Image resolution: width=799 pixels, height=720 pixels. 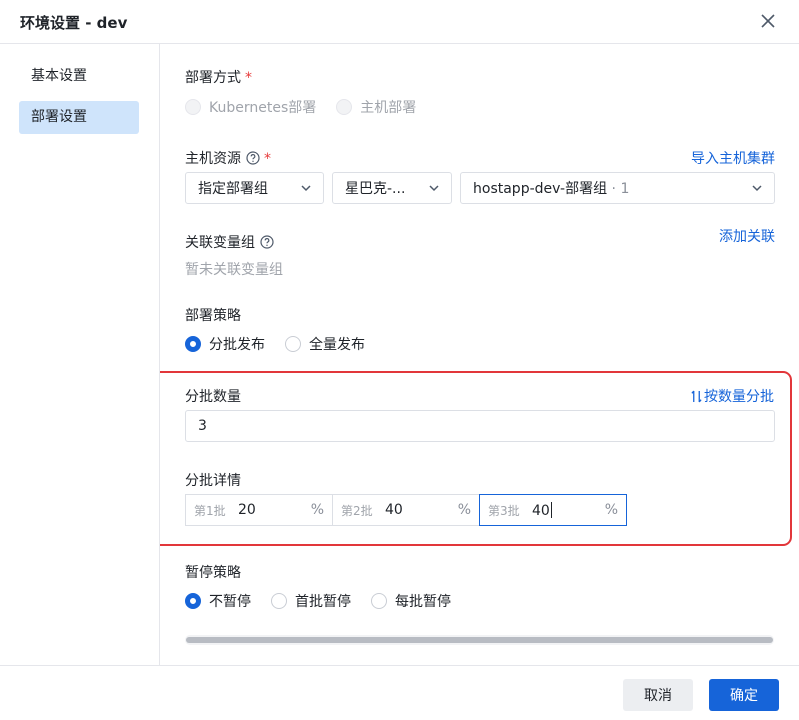 What do you see at coordinates (744, 695) in the screenshot?
I see `confirm-button: 确定` at bounding box center [744, 695].